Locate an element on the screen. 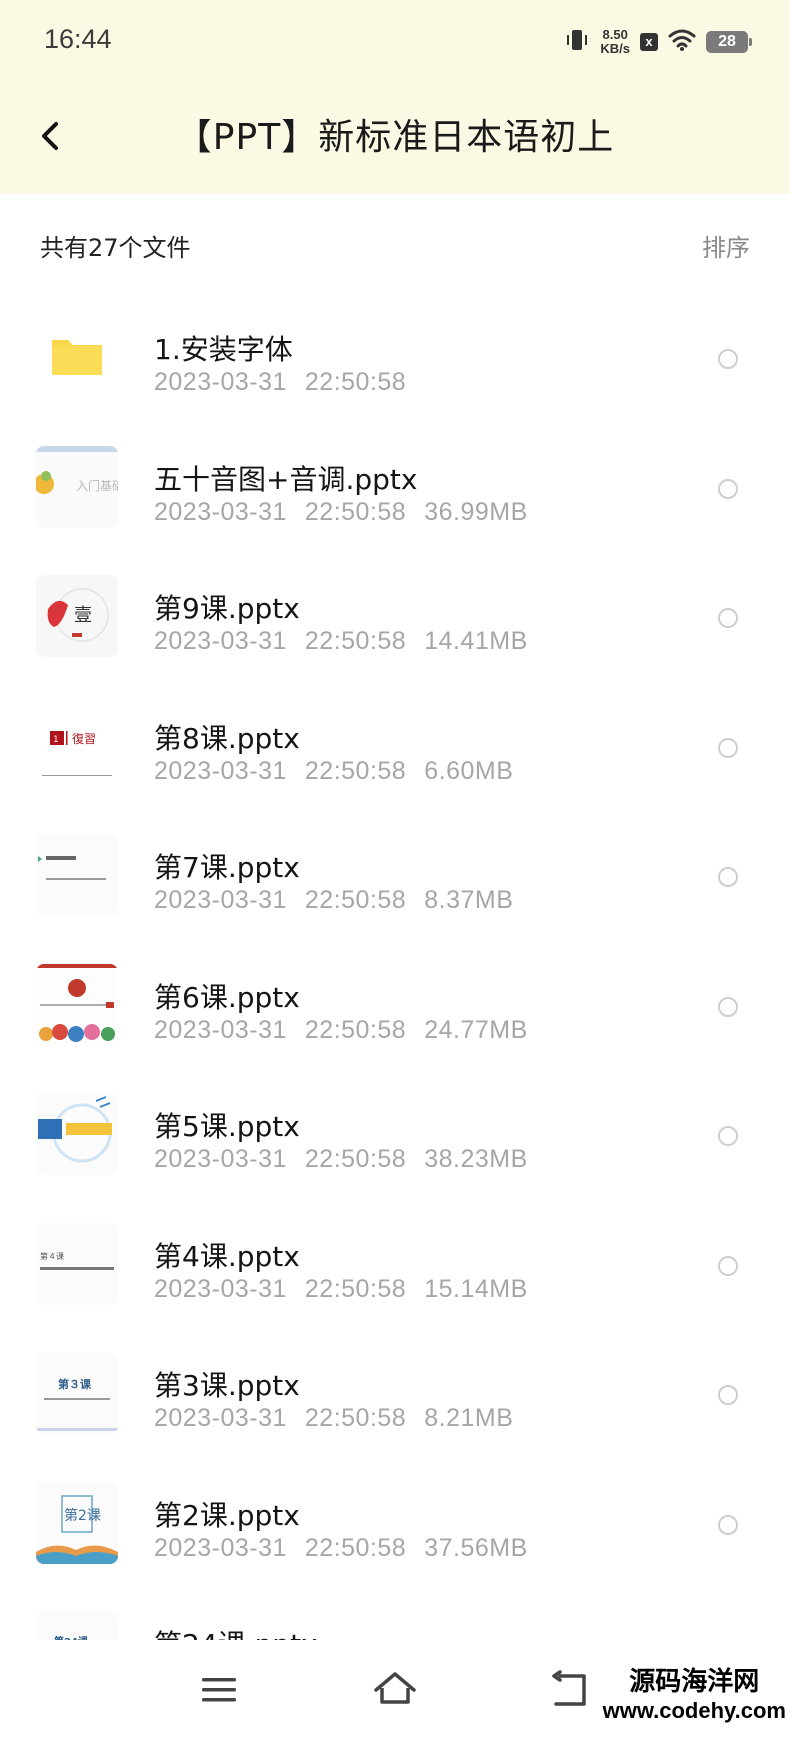  watermark-url: www.codehy.com is located at coordinates (694, 1710).